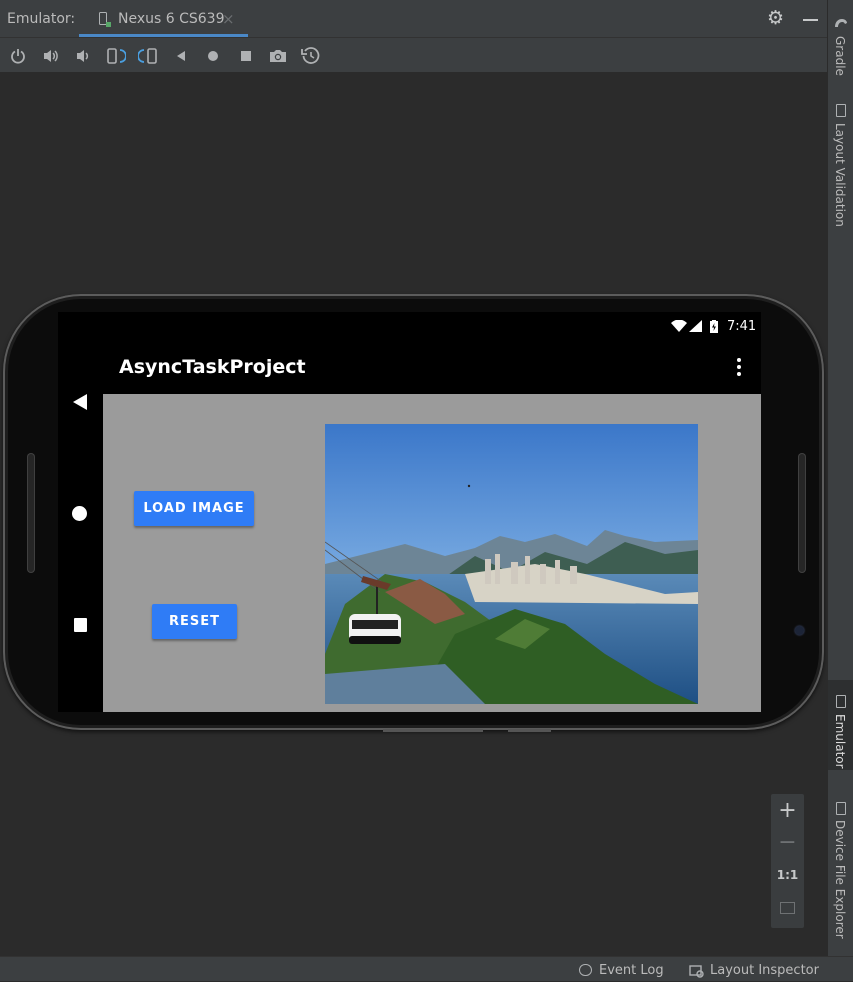 Image resolution: width=853 pixels, height=982 pixels. Describe the element at coordinates (787, 861) in the screenshot. I see `zoom-controls: + − 1:1` at that location.